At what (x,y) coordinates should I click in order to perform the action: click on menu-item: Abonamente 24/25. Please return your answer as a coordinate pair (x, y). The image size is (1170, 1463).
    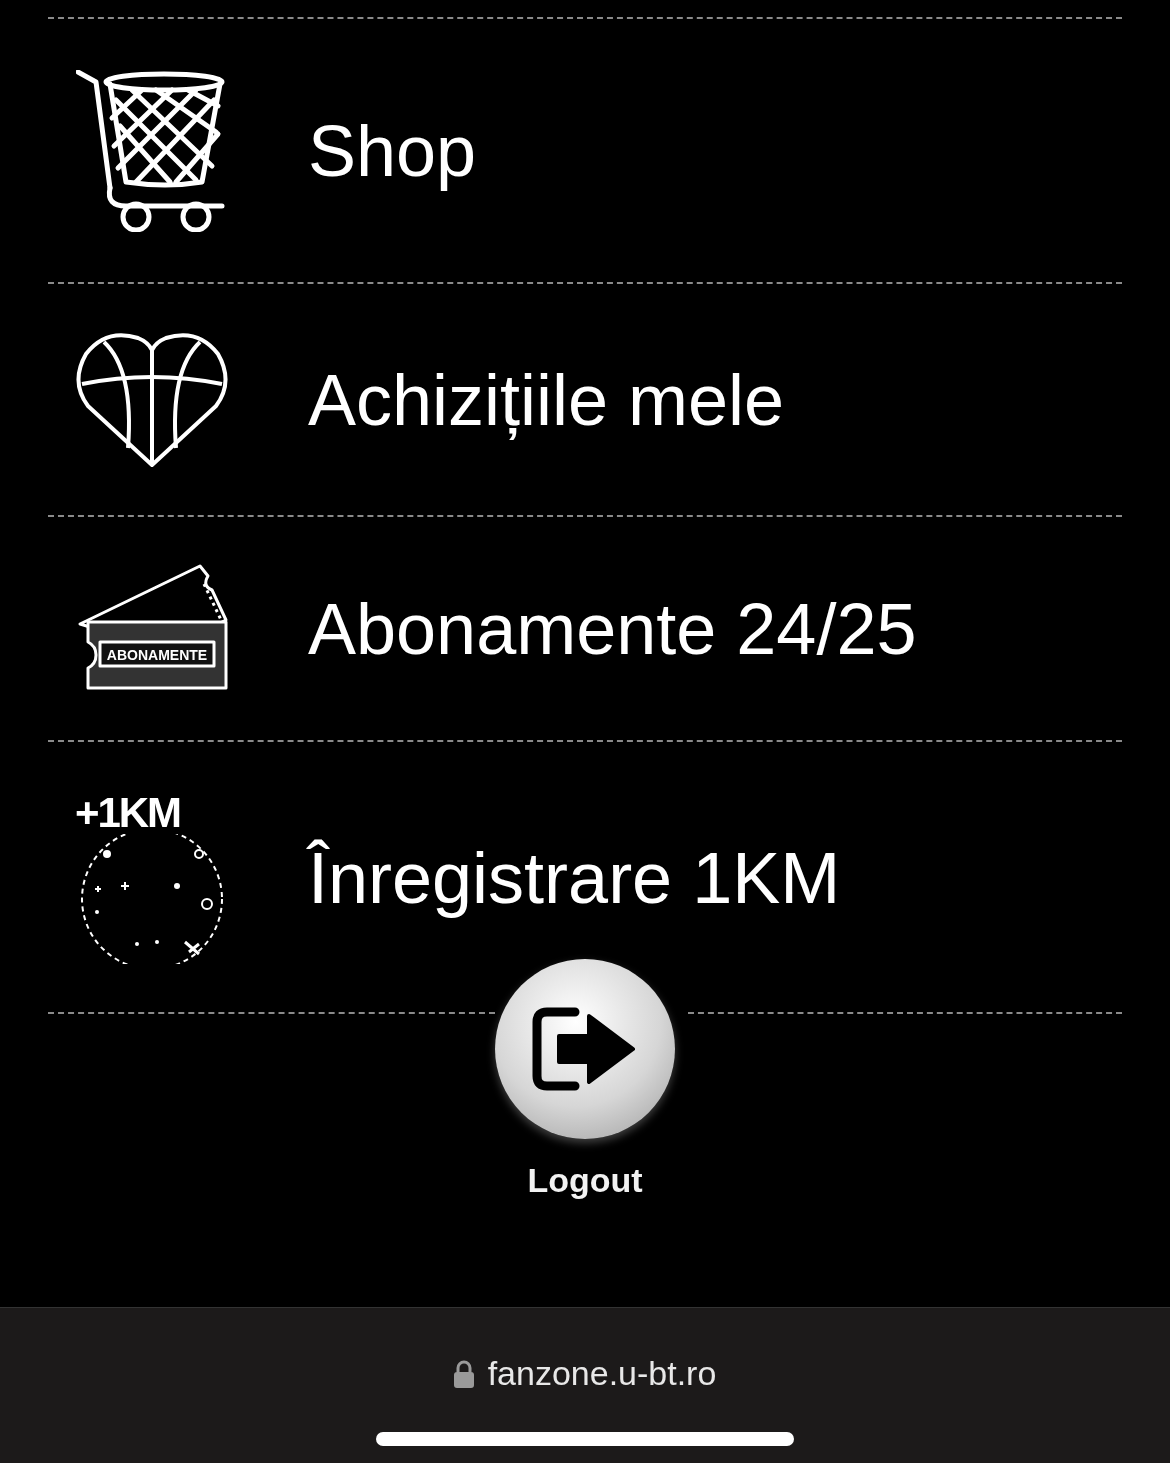
    Looking at the image, I should click on (612, 628).